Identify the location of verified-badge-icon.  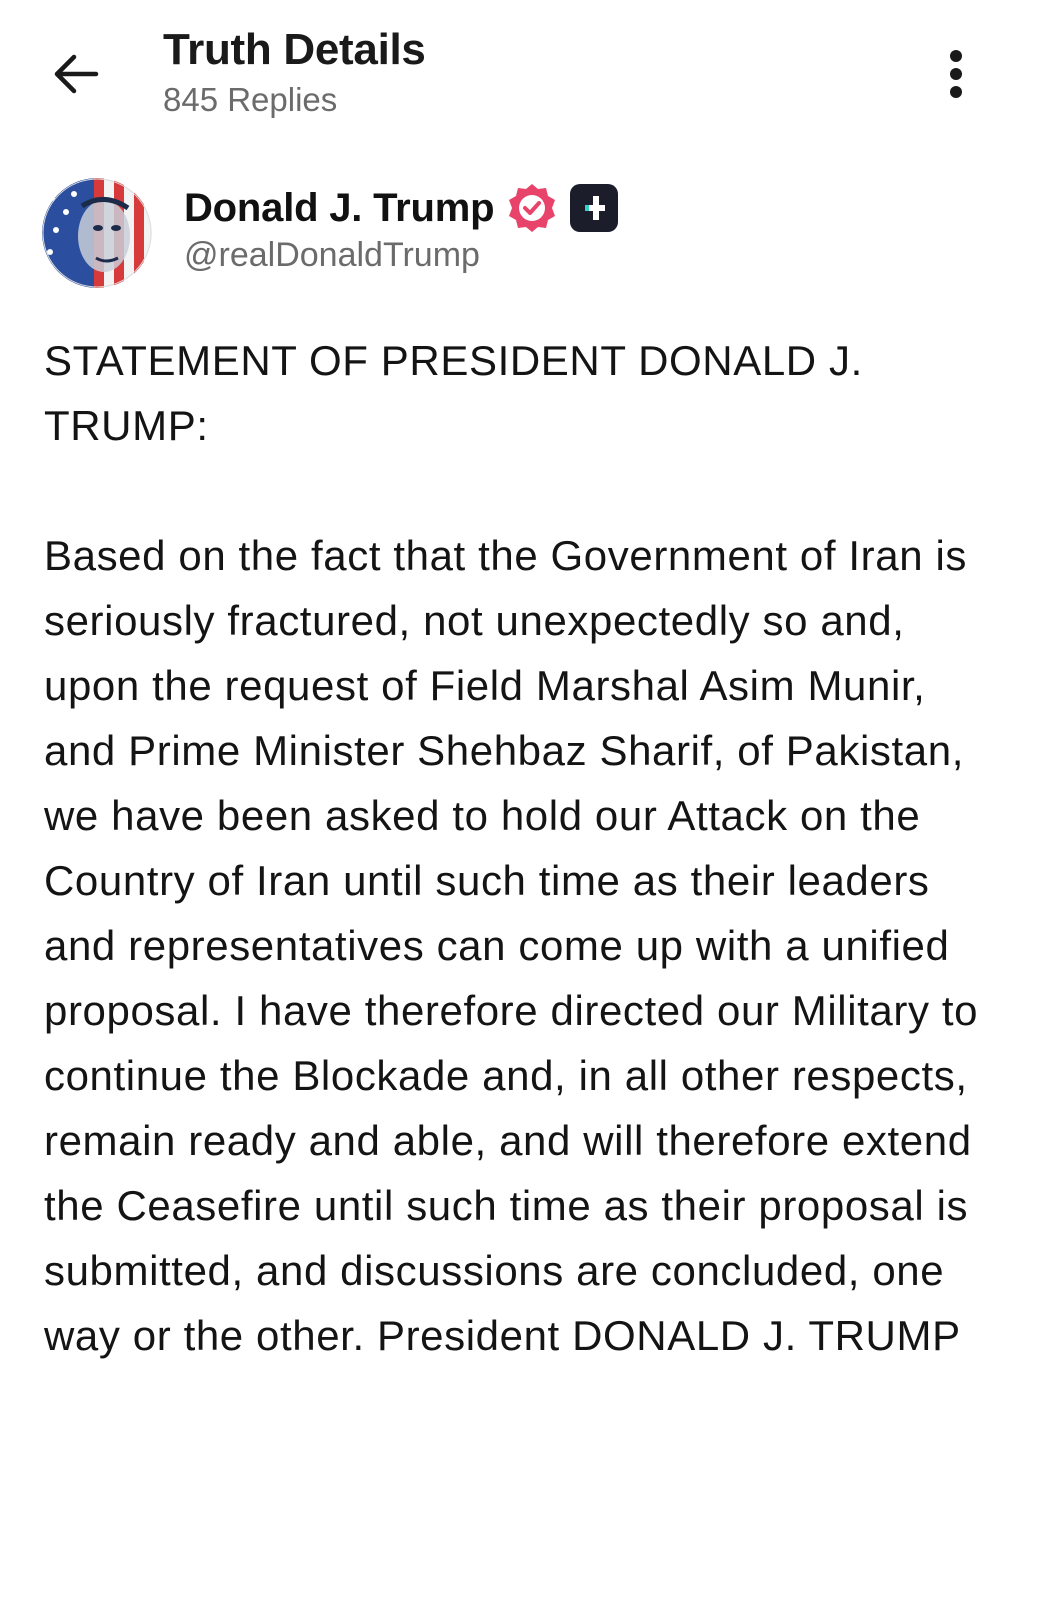
(532, 208).